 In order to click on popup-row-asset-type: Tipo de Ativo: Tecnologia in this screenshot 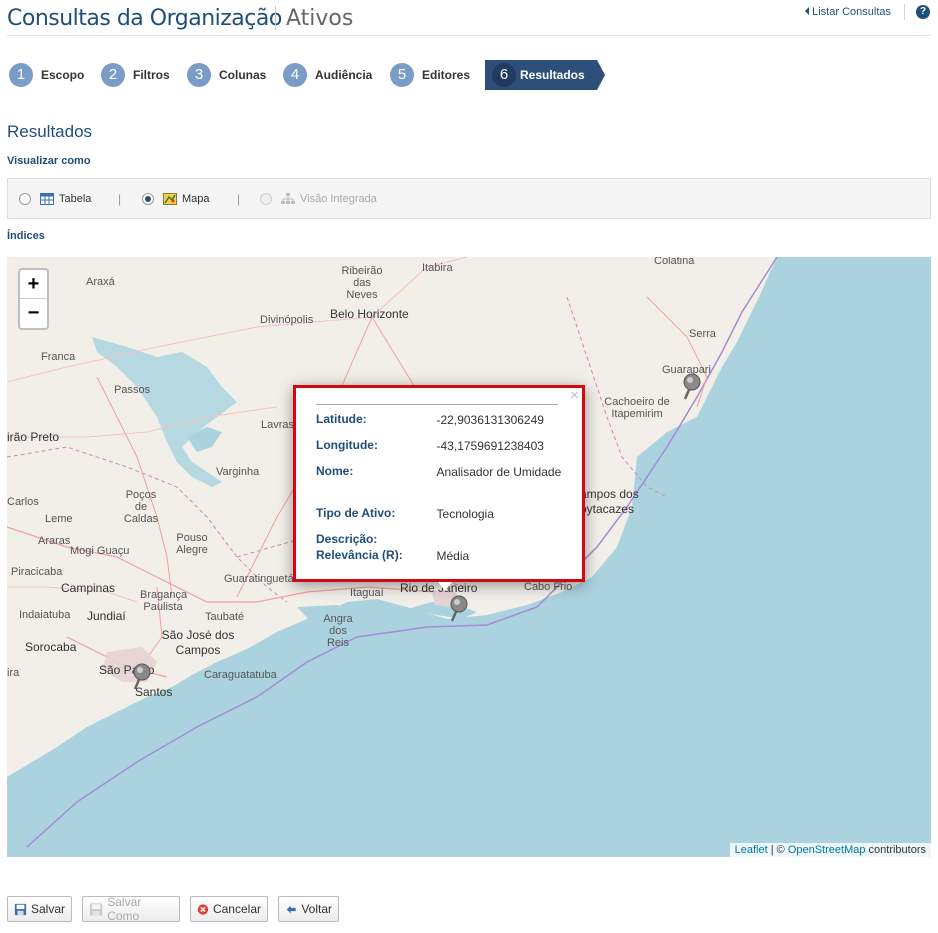, I will do `click(441, 514)`.